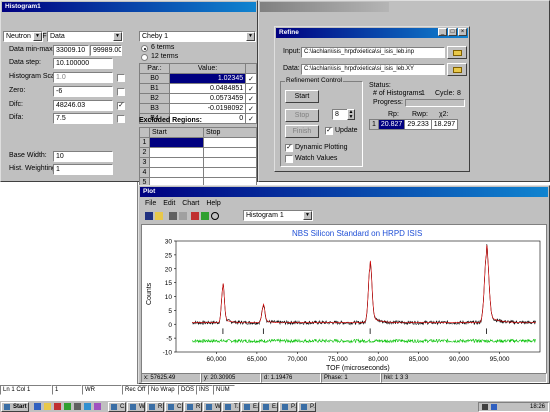 Image resolution: width=550 pixels, height=412 pixels. I want to click on table-row: 1 20.827 29.233 18.297, so click(414, 124).